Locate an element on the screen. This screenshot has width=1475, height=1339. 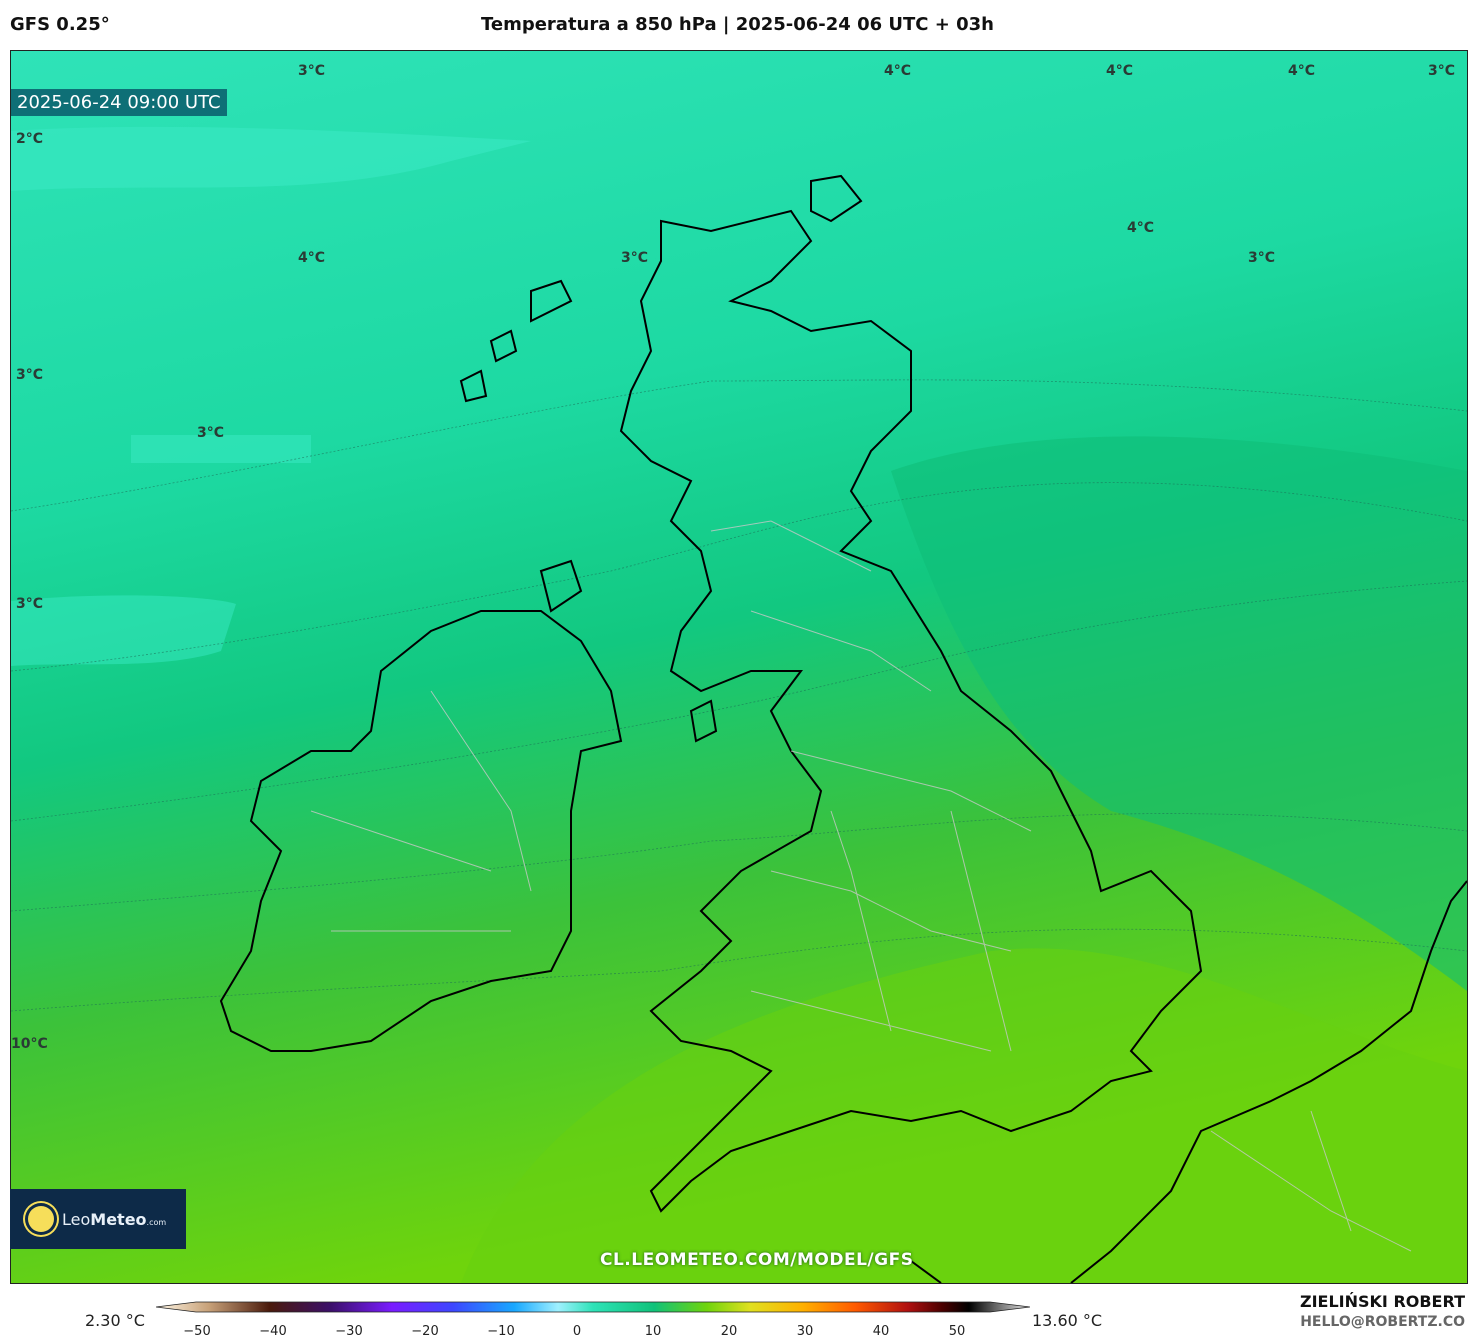
isotherm-label: 10°C is located at coordinates (29, 1044).